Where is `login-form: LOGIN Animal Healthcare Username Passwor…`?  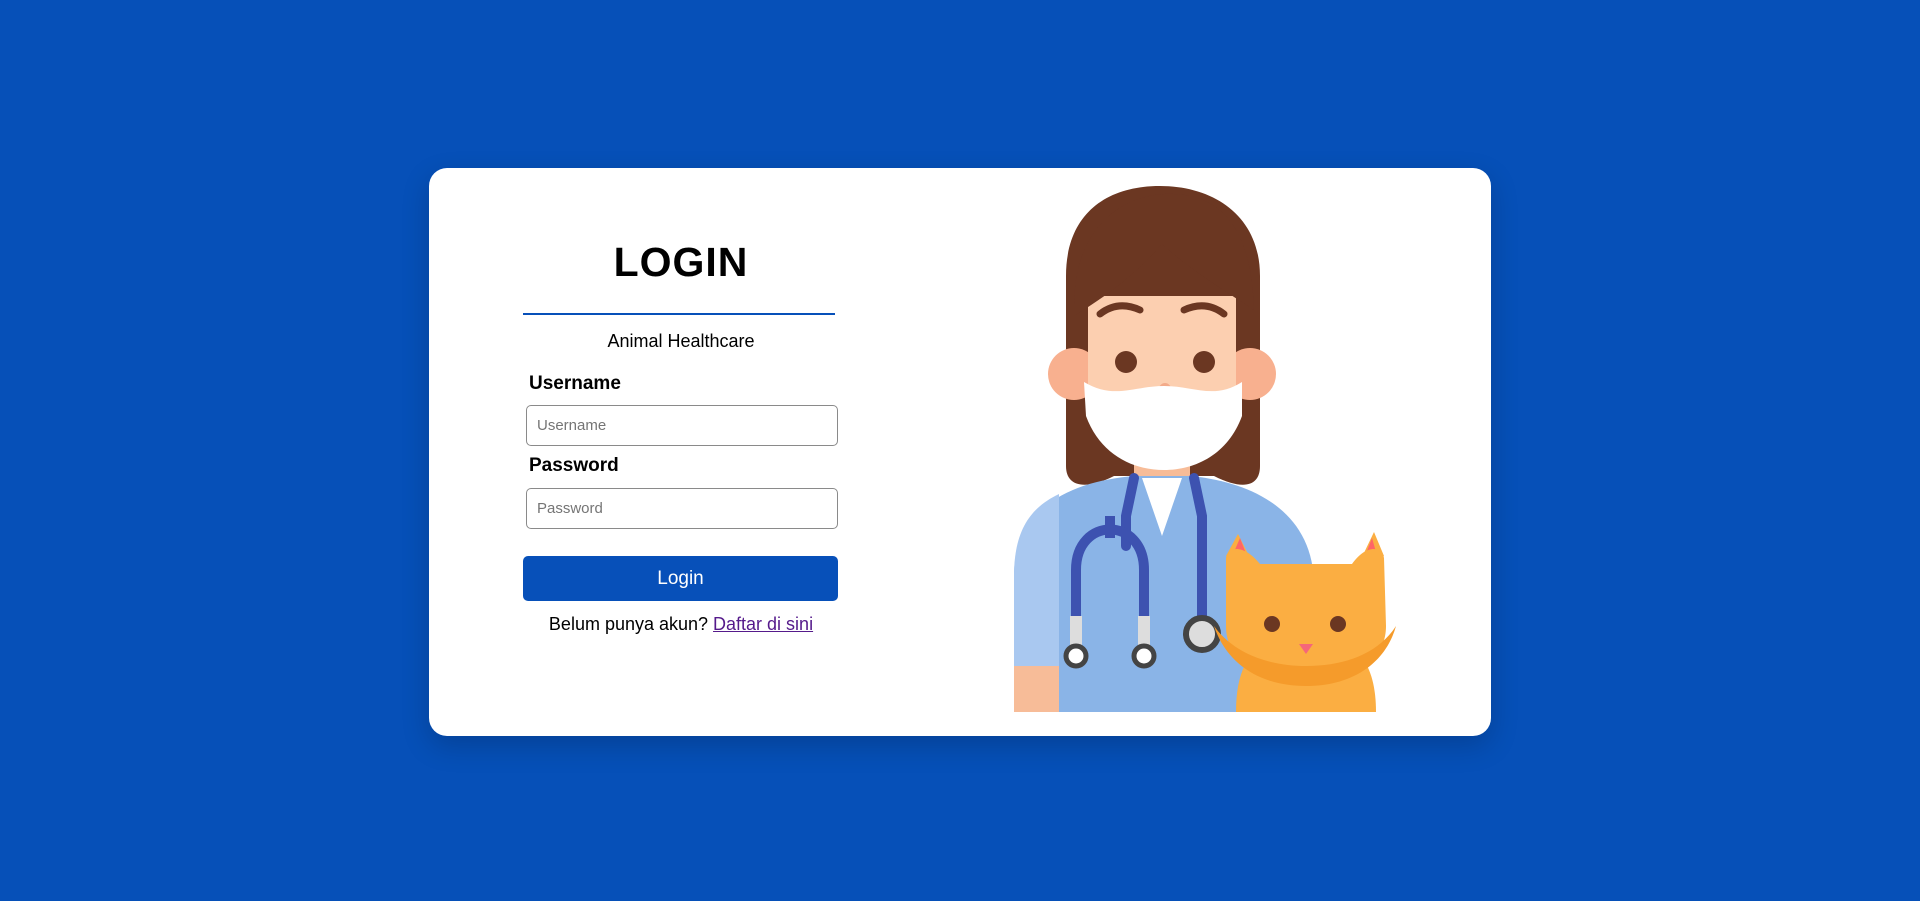 login-form: LOGIN Animal Healthcare Username Passwor… is located at coordinates (681, 452).